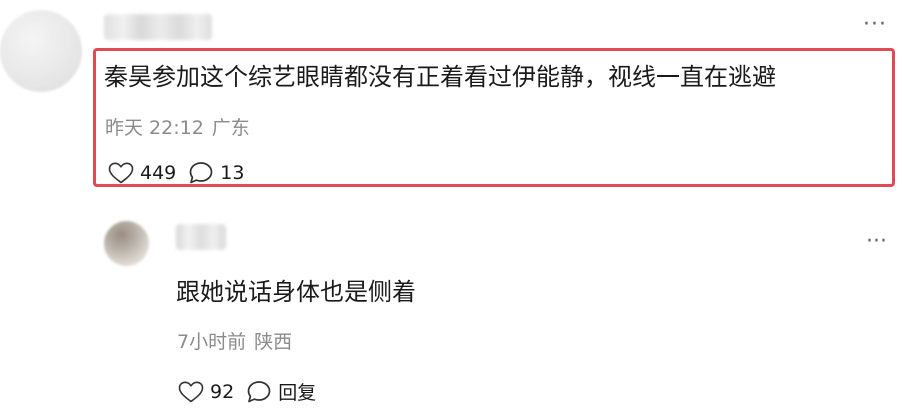 This screenshot has width=905, height=413. I want to click on reply-avatar-blurred, so click(126, 243).